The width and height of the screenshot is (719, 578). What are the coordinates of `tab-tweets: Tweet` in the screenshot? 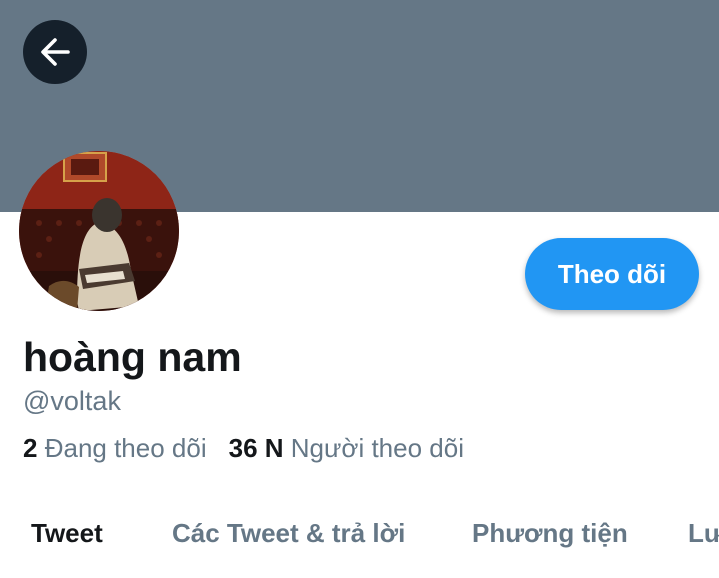 It's located at (67, 533).